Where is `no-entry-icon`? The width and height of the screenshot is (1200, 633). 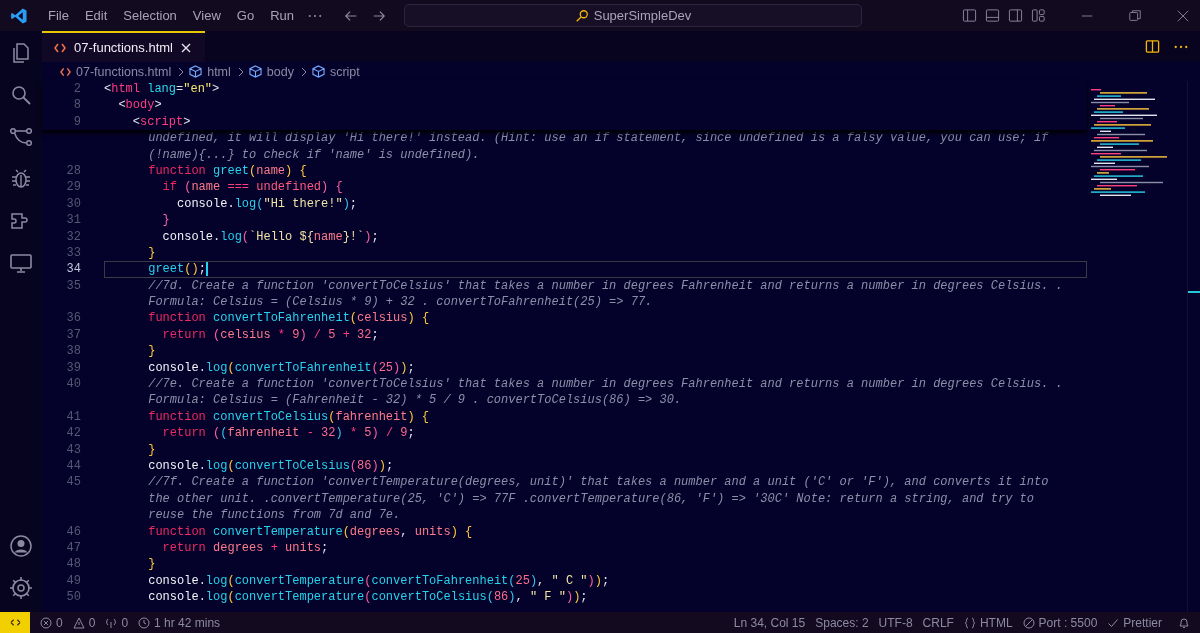
no-entry-icon is located at coordinates (1028, 622).